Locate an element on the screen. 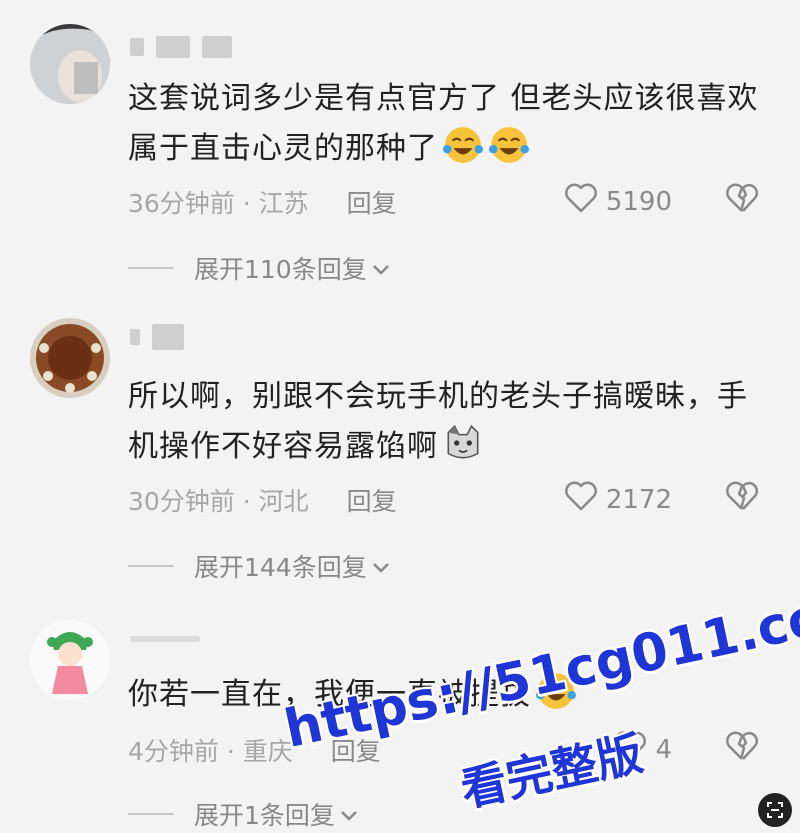 This screenshot has width=800, height=833. time-location: 4分钟前 · 重庆 is located at coordinates (210, 751).